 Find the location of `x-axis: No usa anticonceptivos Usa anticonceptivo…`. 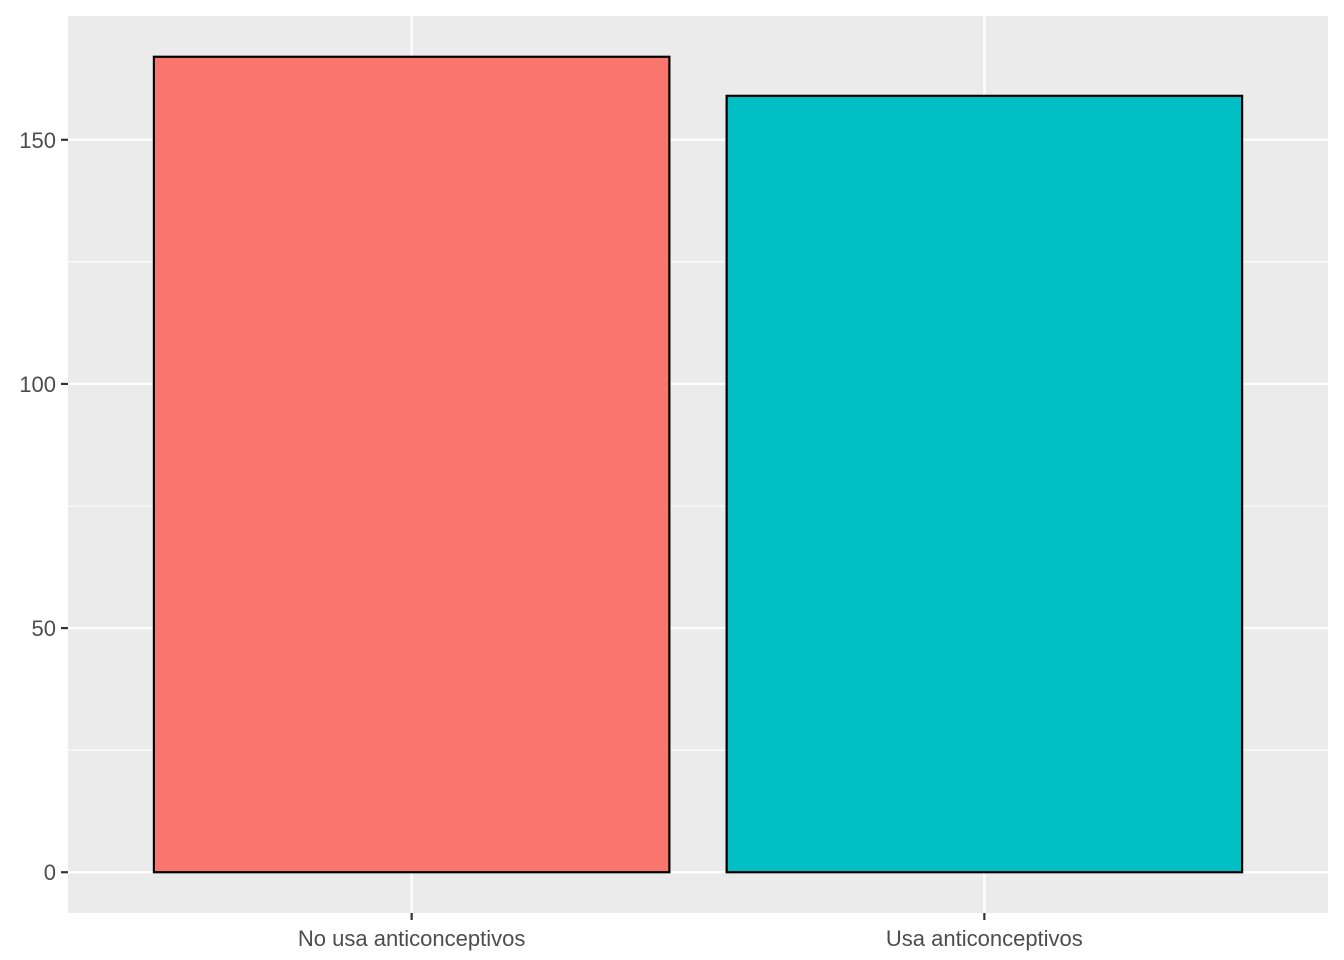

x-axis: No usa anticonceptivos Usa anticonceptivo… is located at coordinates (690, 932).